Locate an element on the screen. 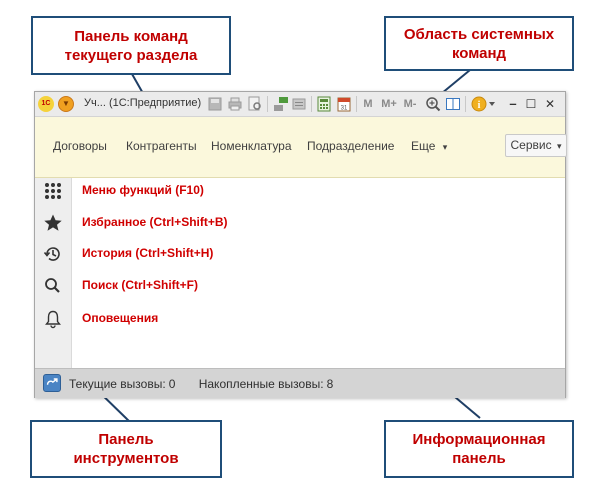 The image size is (600, 499). info-panel: Текущие вызовы: 0 Накопленные вызовы: 8 is located at coordinates (300, 383).